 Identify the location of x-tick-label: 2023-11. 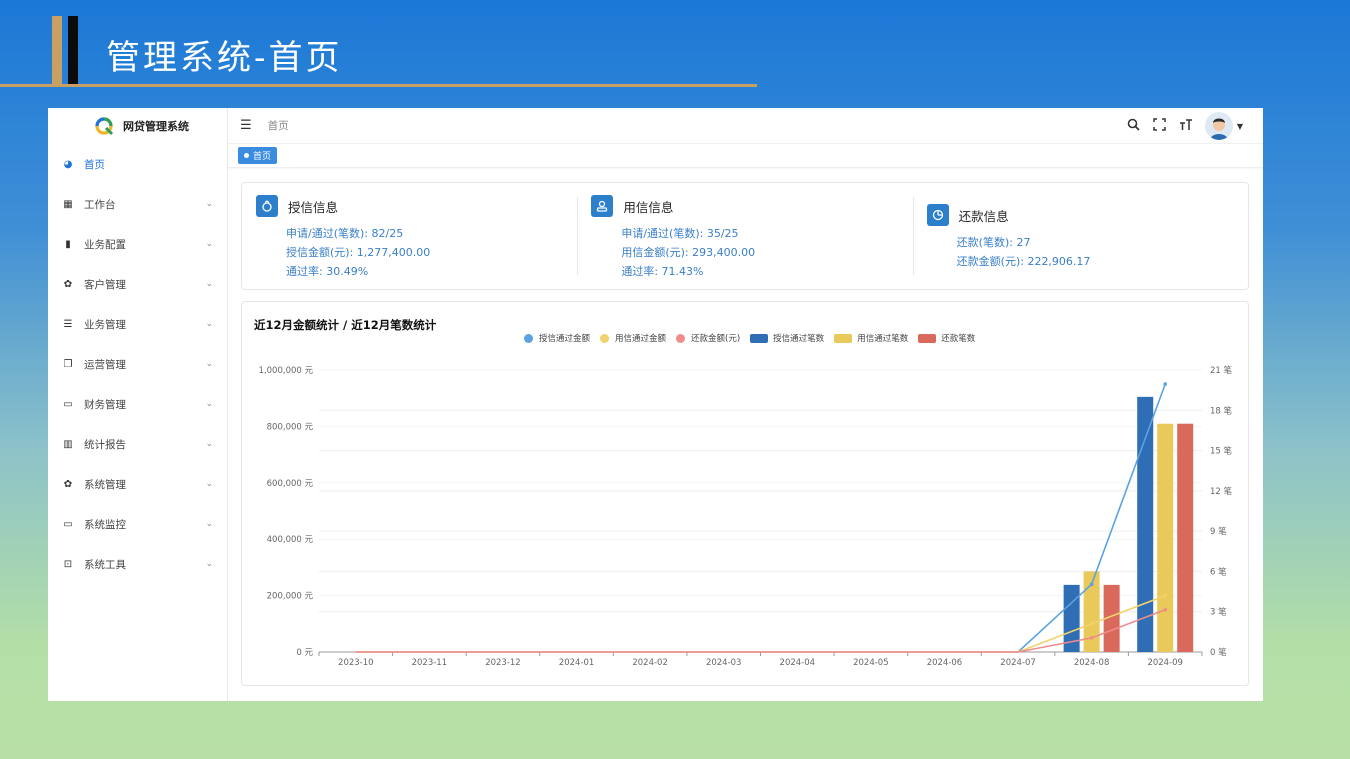
(430, 663).